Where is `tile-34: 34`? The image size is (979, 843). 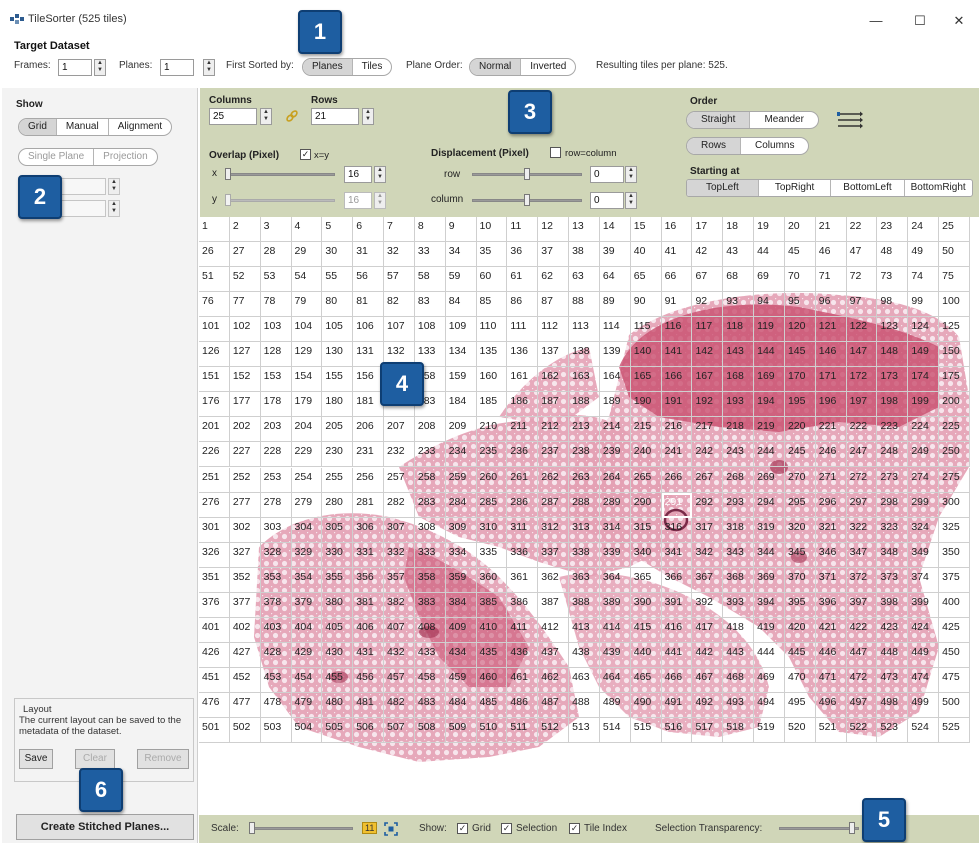
tile-34: 34 is located at coordinates (461, 255).